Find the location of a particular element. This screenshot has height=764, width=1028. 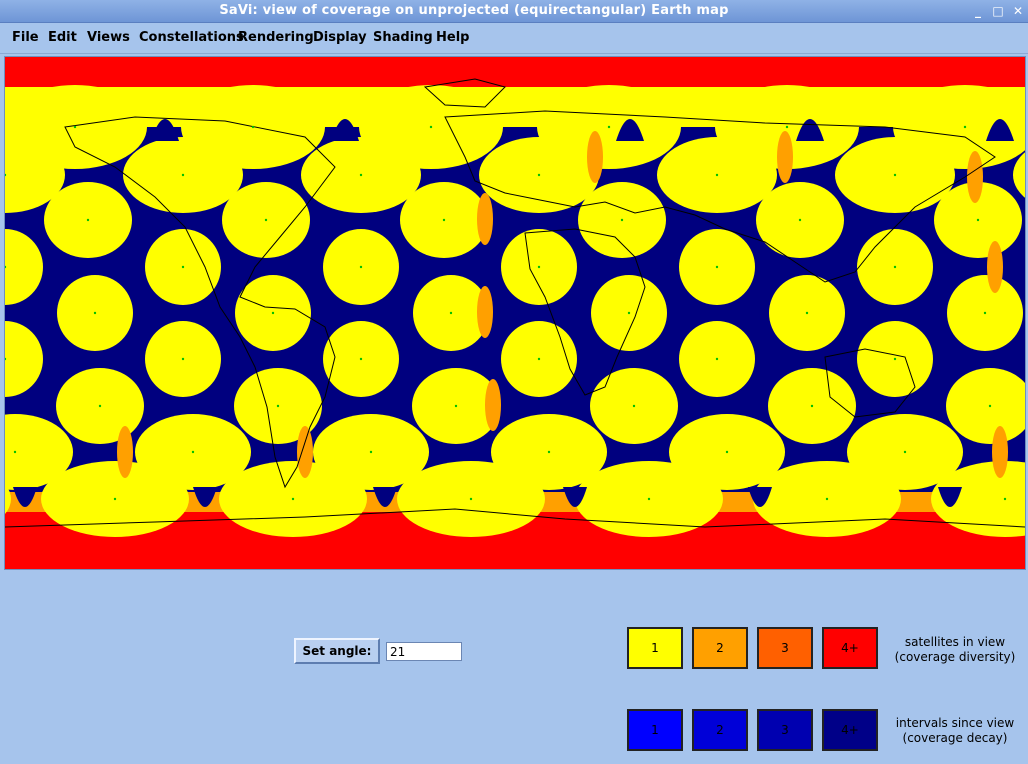

menu-constellations: Constellations is located at coordinates (191, 37).